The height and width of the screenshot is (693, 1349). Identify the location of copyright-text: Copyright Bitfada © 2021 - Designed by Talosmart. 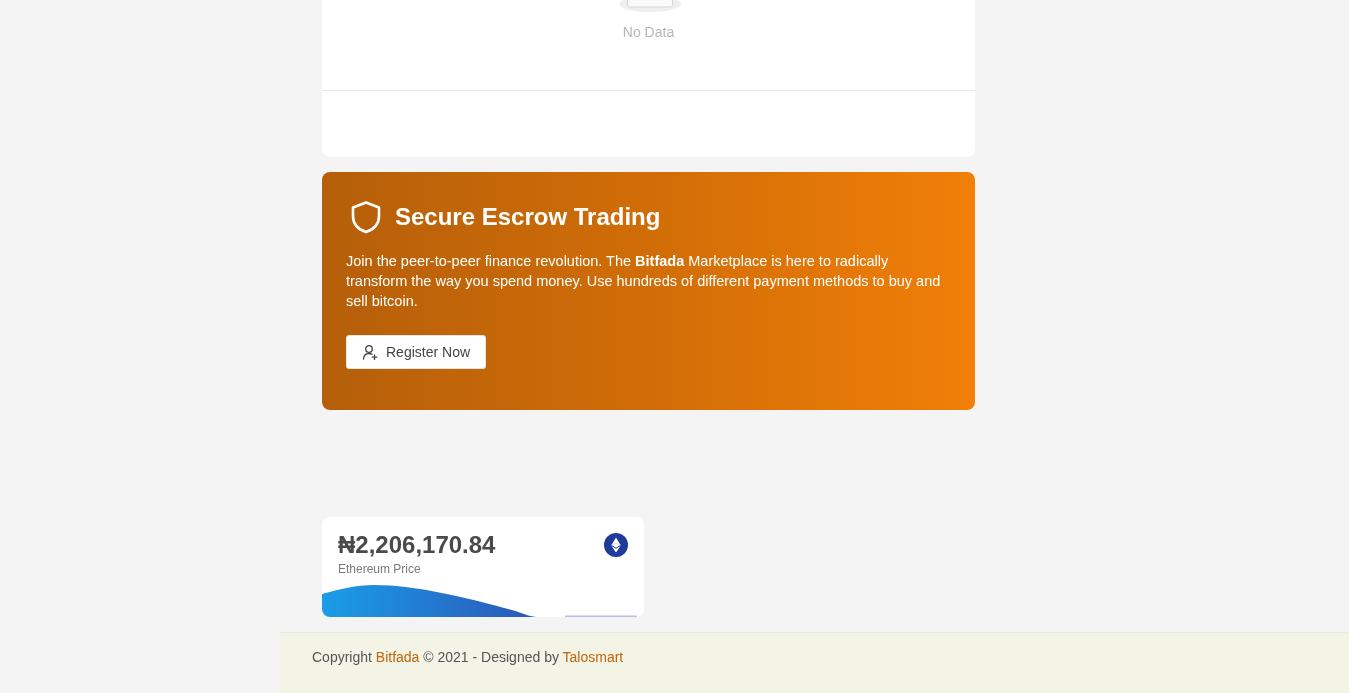
(468, 657).